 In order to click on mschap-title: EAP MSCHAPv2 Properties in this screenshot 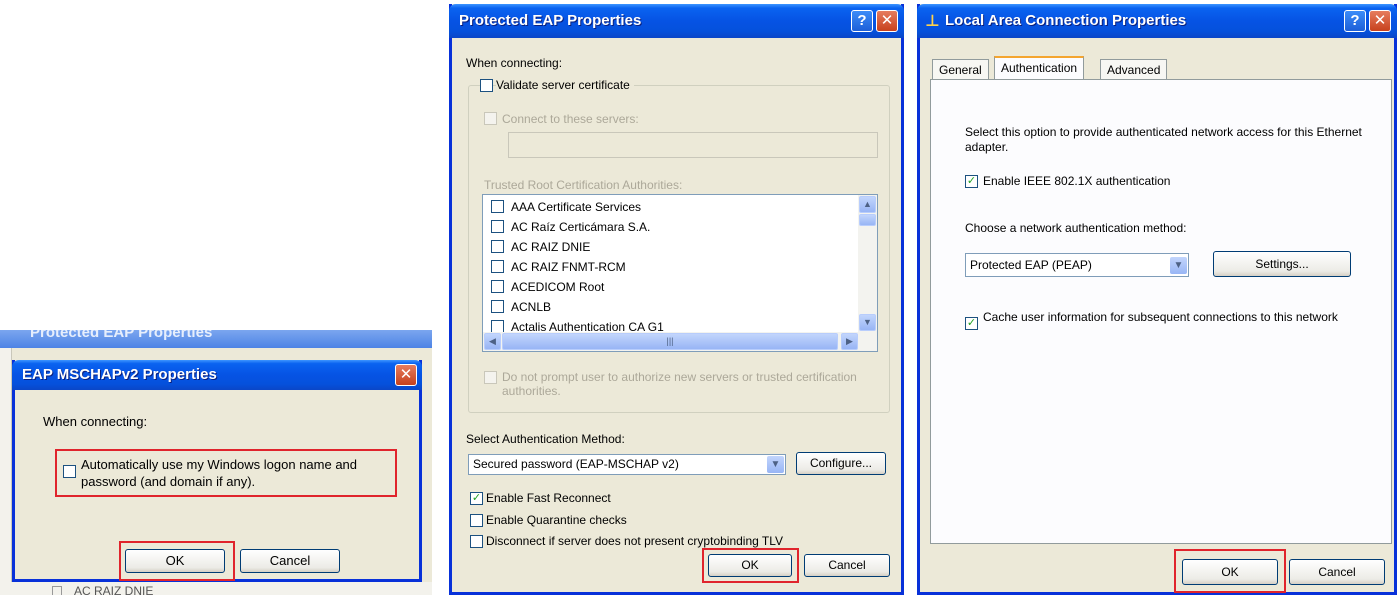, I will do `click(119, 374)`.